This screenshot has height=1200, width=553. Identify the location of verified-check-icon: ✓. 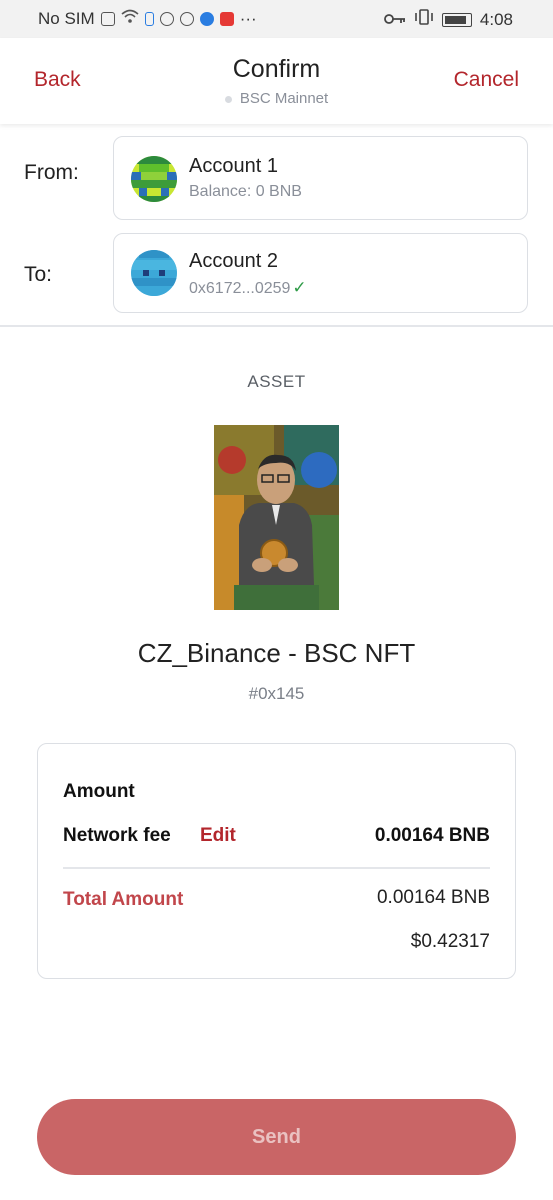
(299, 287).